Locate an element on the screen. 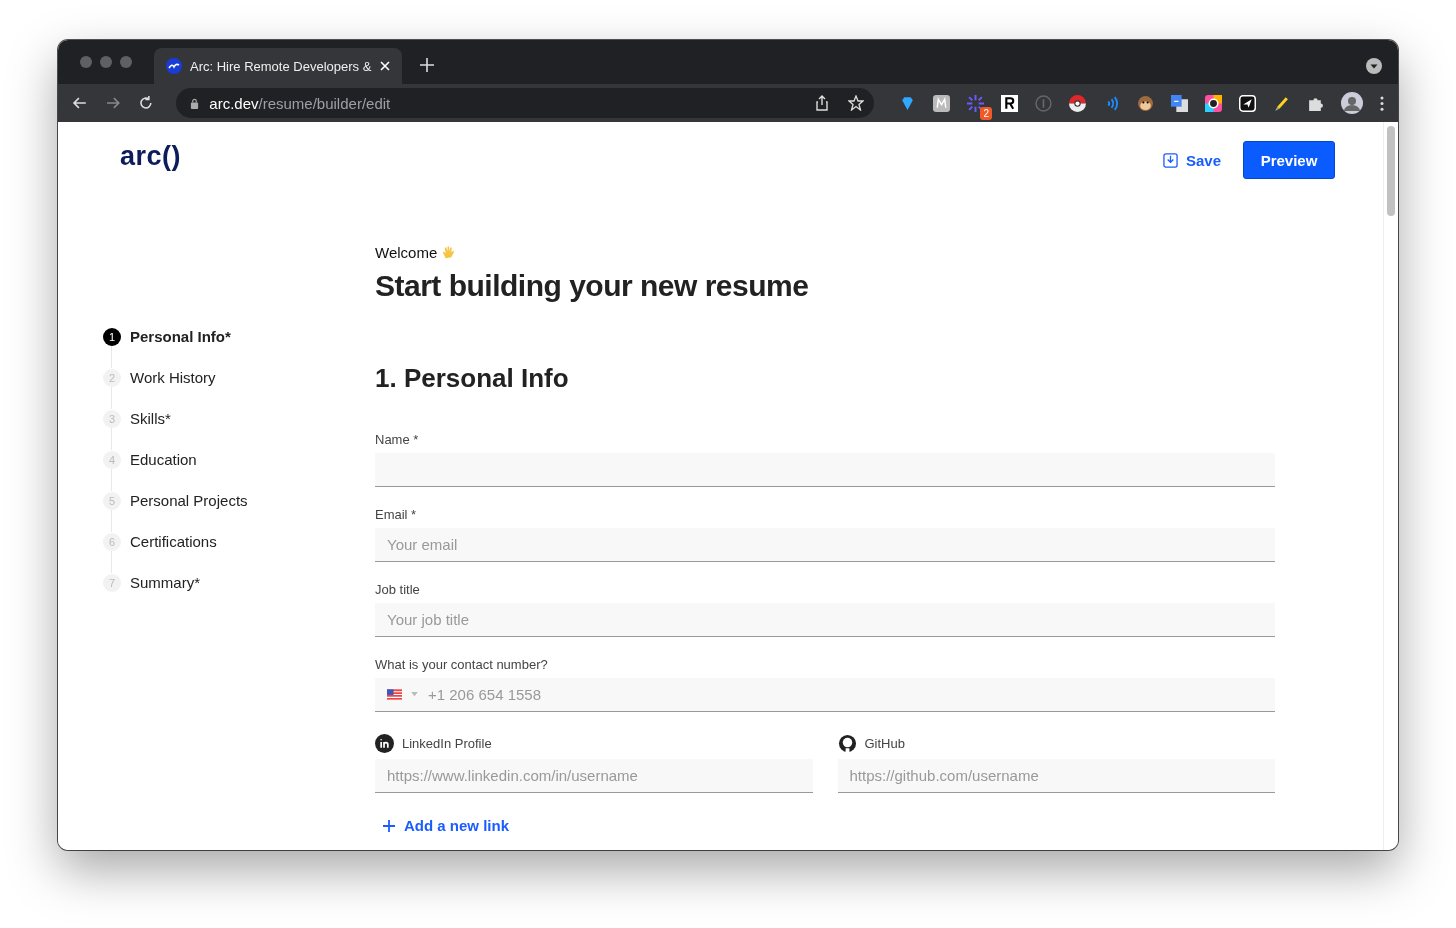  letter-r-icon is located at coordinates (1009, 103).